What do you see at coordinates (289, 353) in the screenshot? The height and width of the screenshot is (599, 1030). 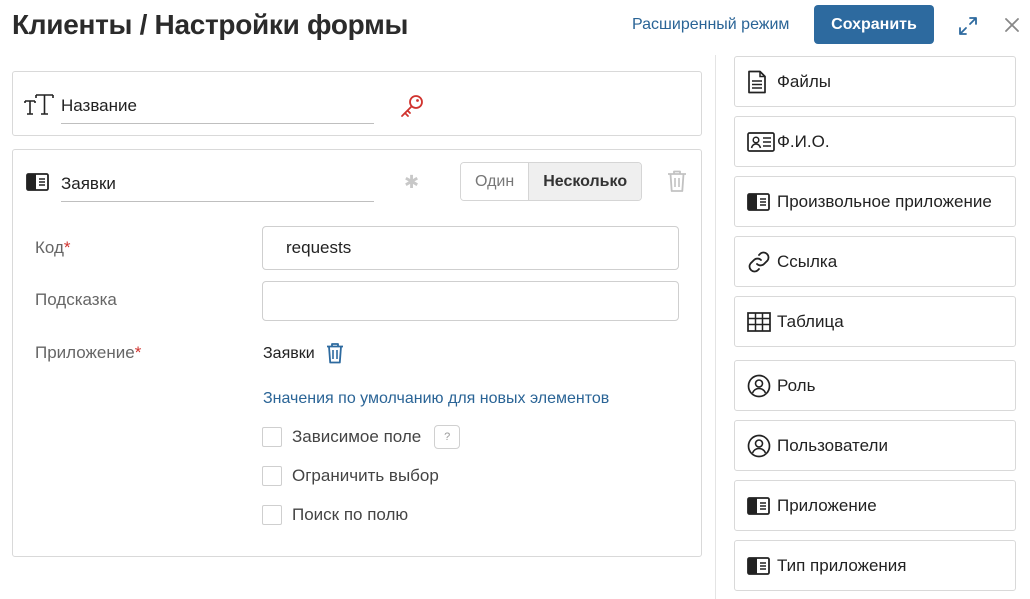 I see `app-value: Заявки` at bounding box center [289, 353].